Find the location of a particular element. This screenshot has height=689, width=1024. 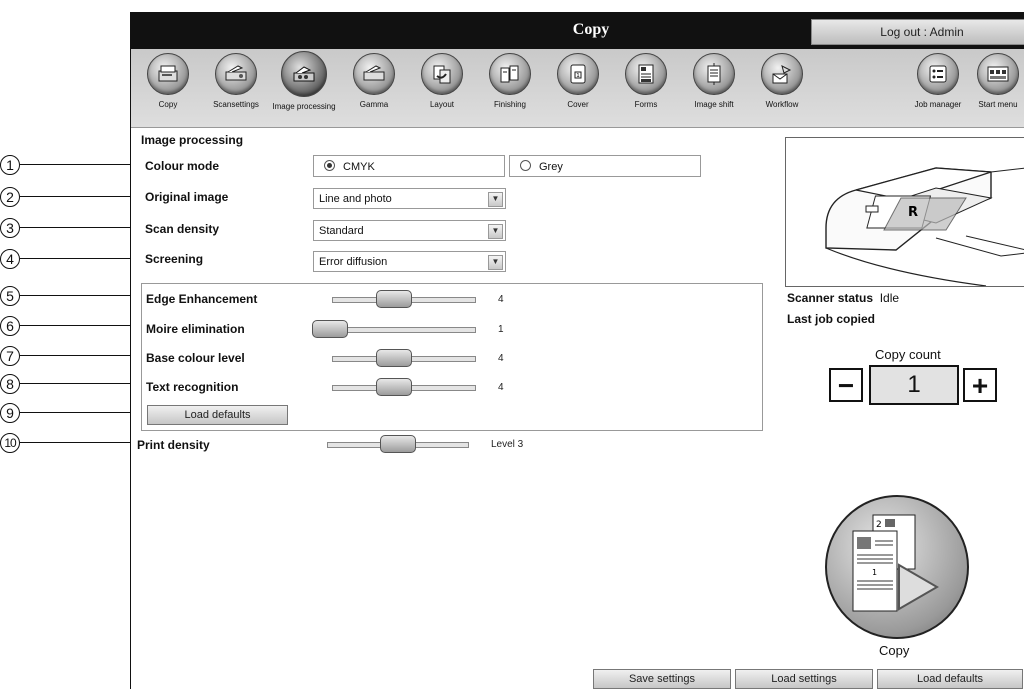

save-settings-button: Save settings is located at coordinates (662, 679).